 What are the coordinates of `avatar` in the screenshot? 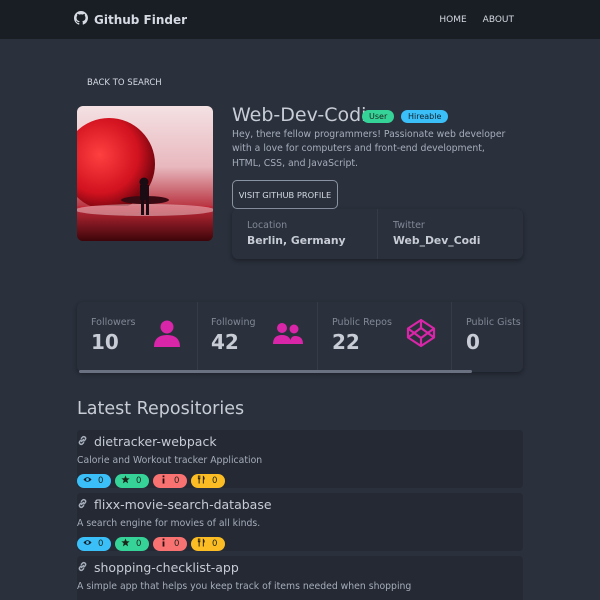 It's located at (145, 173).